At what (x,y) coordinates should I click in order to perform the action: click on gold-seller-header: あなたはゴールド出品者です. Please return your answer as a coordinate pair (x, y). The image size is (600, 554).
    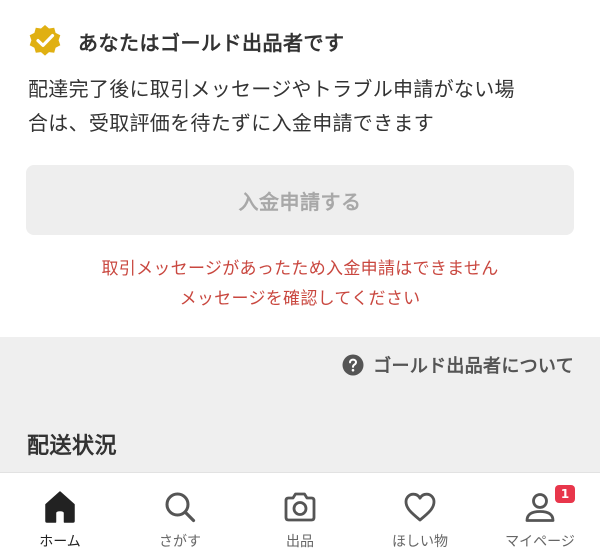
    Looking at the image, I should click on (186, 41).